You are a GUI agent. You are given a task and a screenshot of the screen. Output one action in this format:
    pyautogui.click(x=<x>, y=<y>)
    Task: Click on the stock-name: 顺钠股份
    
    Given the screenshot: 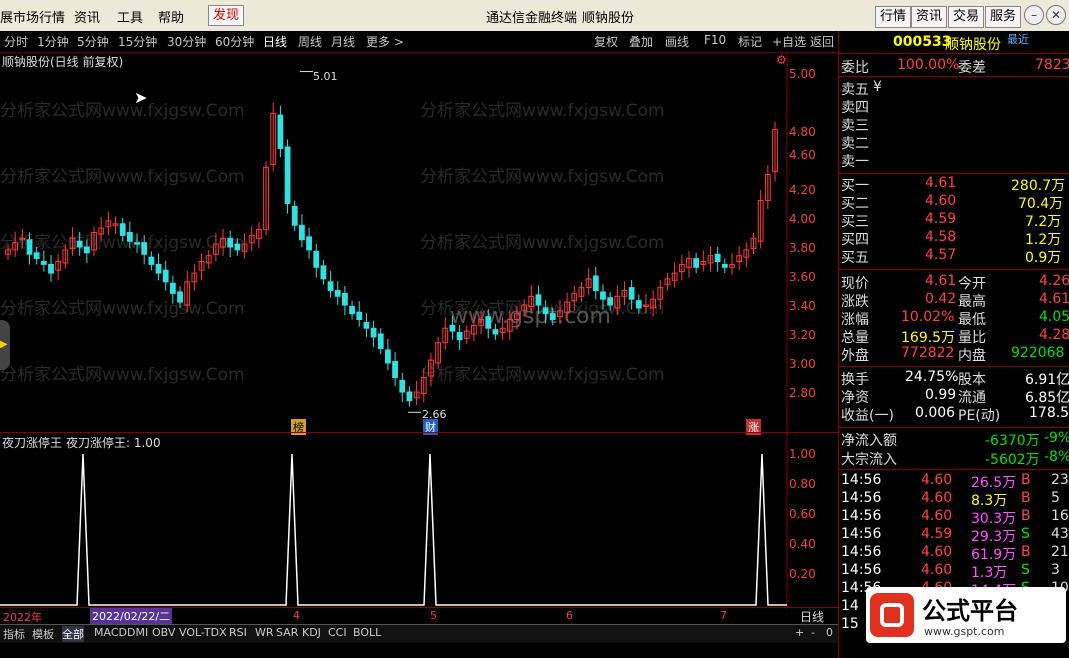 What is the action you would take?
    pyautogui.click(x=973, y=45)
    